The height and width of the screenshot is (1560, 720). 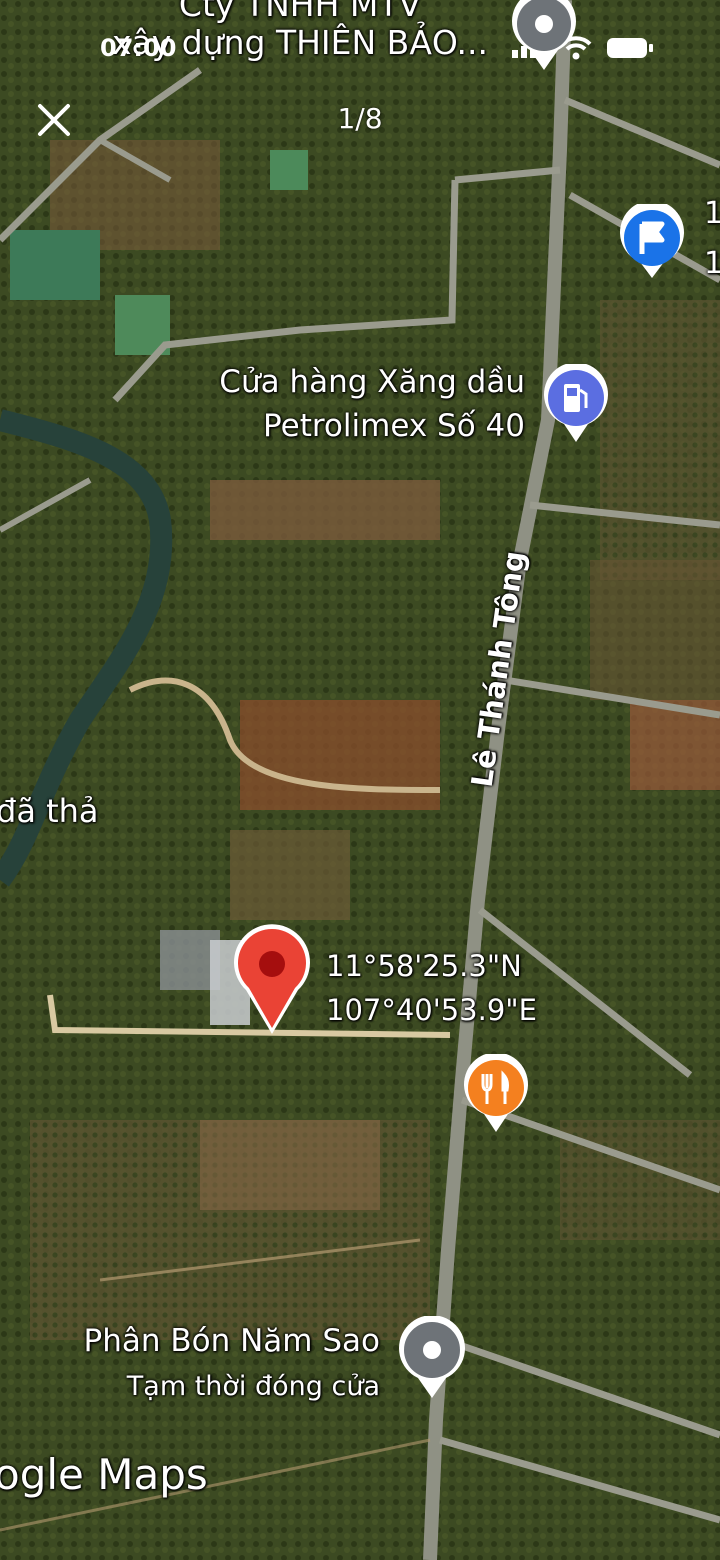 I want to click on status-time: 07:00, so click(x=138, y=48).